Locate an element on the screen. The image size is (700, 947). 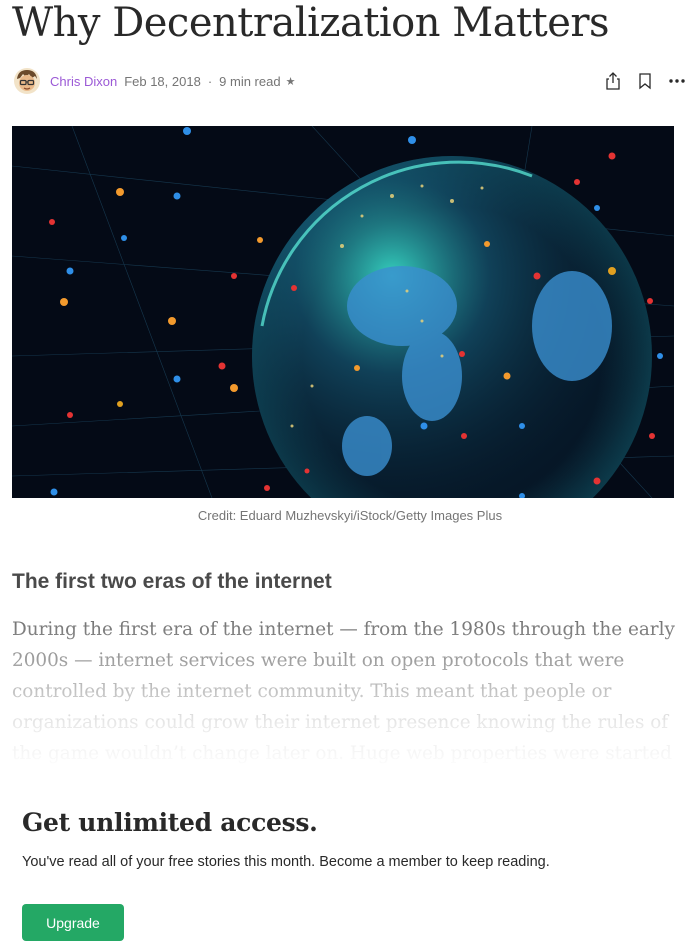
article-actions is located at coordinates (645, 81).